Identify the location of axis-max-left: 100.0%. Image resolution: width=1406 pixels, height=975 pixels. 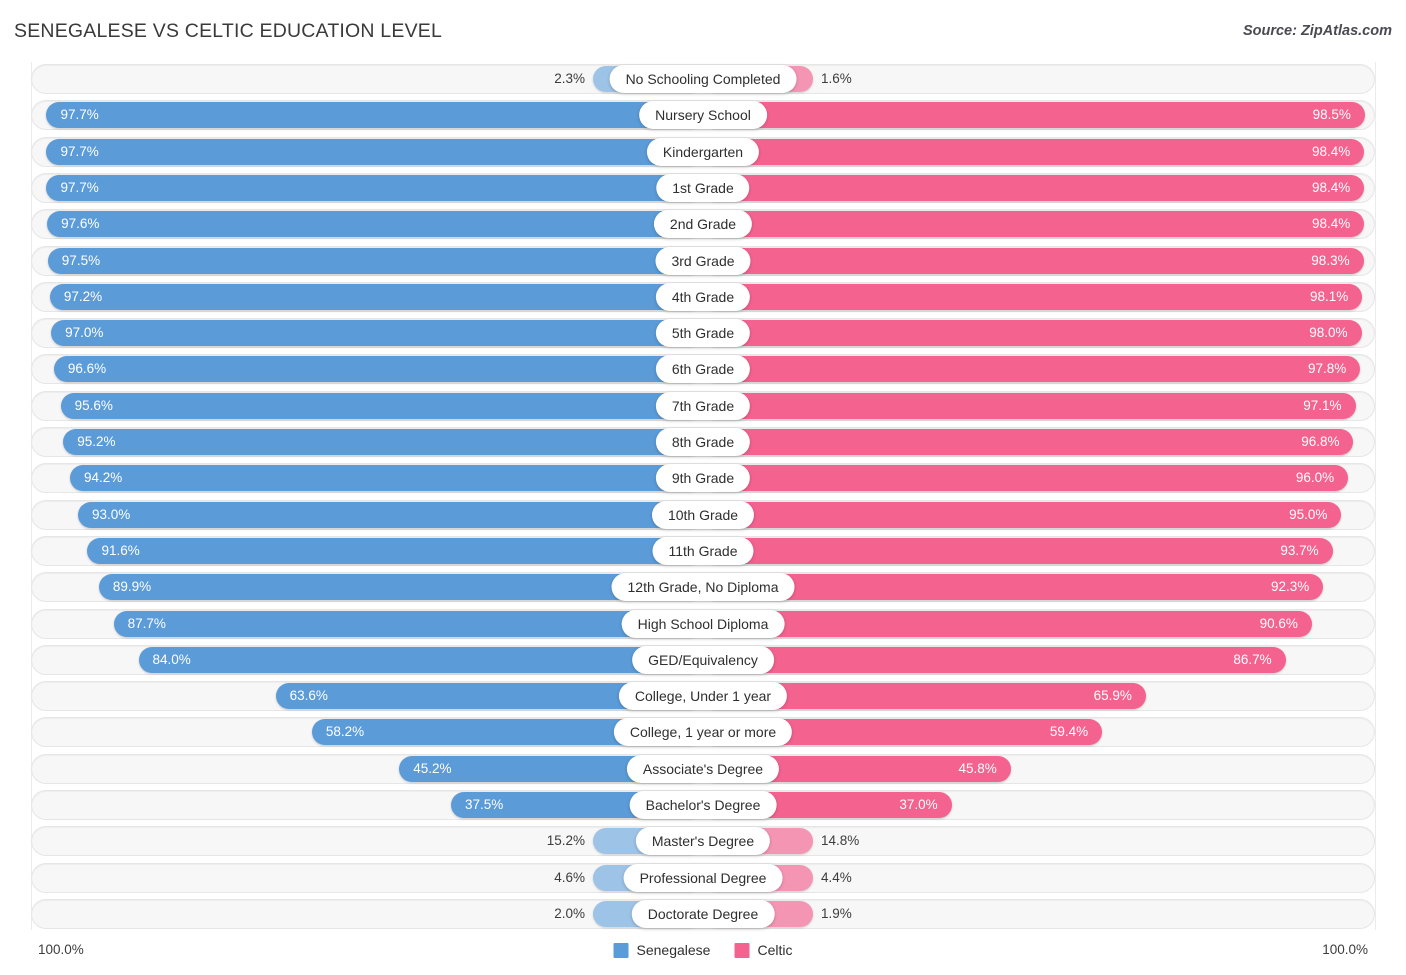
(61, 949).